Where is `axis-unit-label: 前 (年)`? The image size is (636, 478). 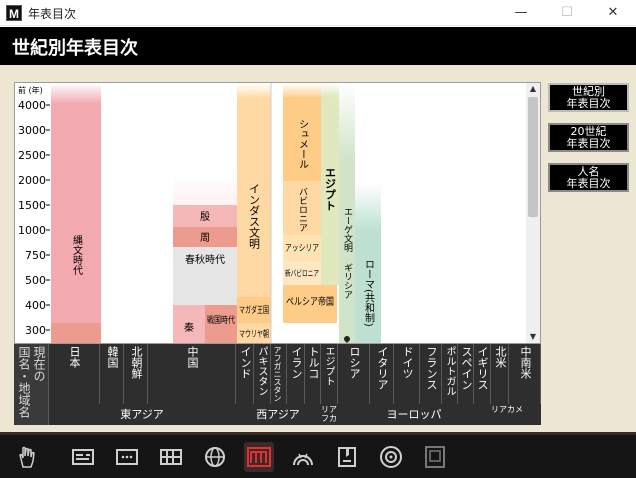 axis-unit-label: 前 (年) is located at coordinates (30, 90).